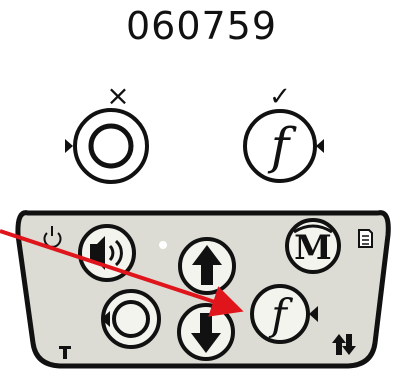  I want to click on indicator-light, so click(163, 245).